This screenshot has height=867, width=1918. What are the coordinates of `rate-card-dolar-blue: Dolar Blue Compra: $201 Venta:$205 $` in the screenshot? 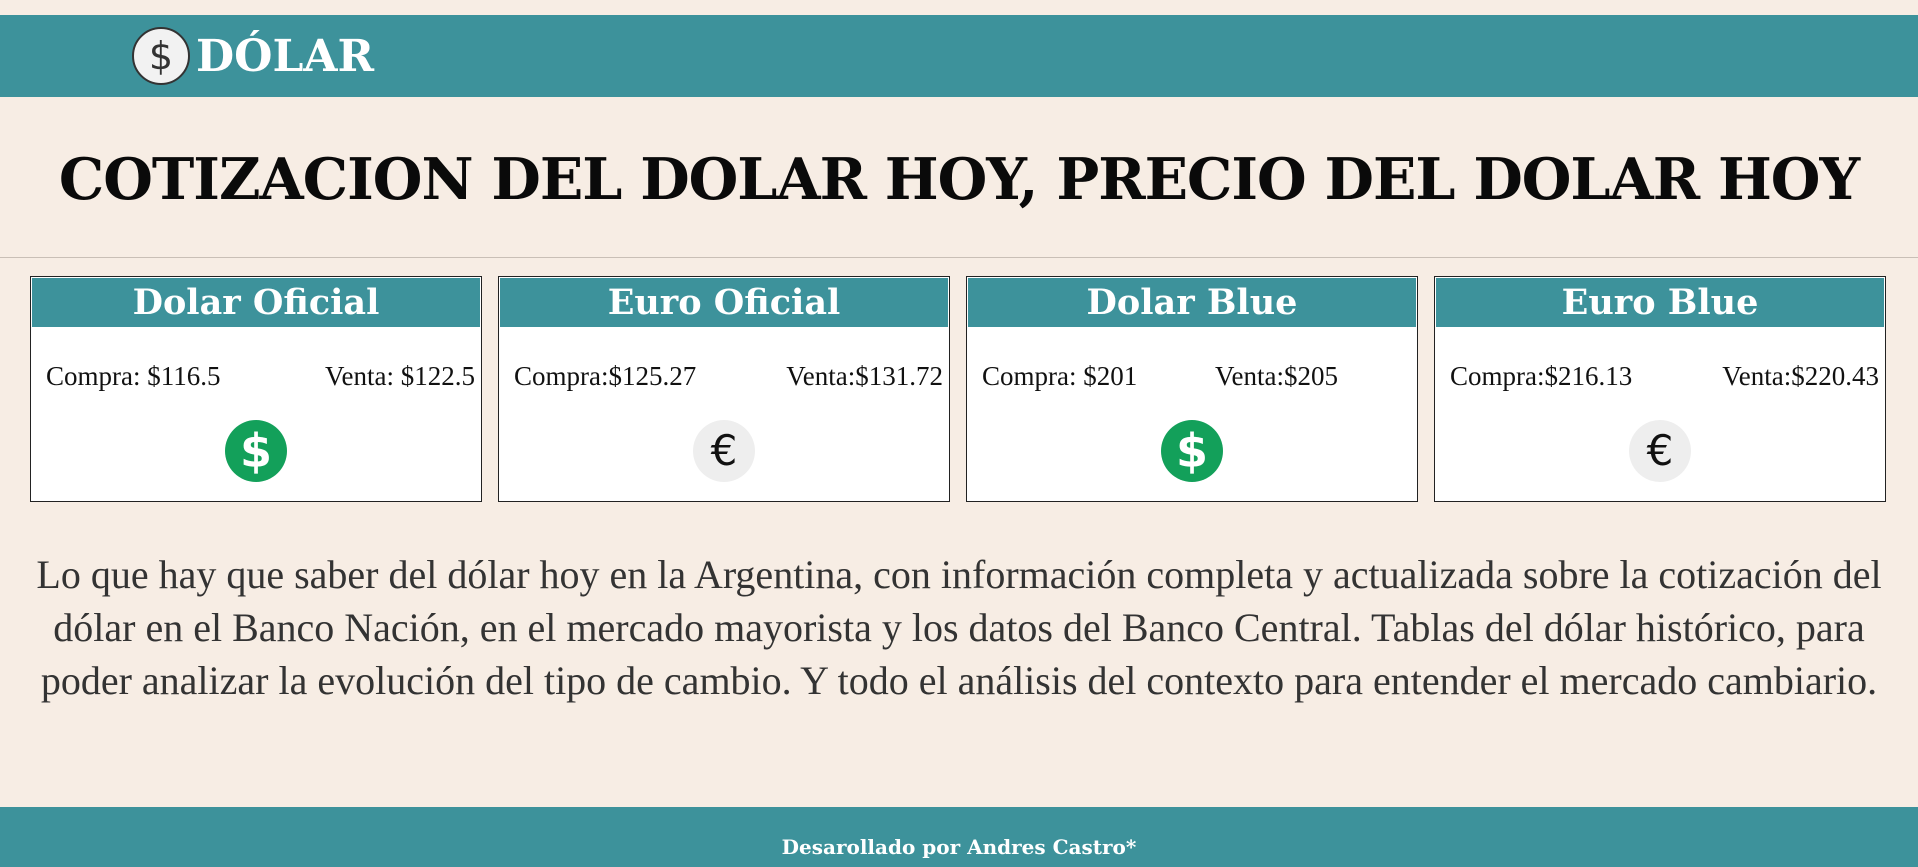 It's located at (1192, 389).